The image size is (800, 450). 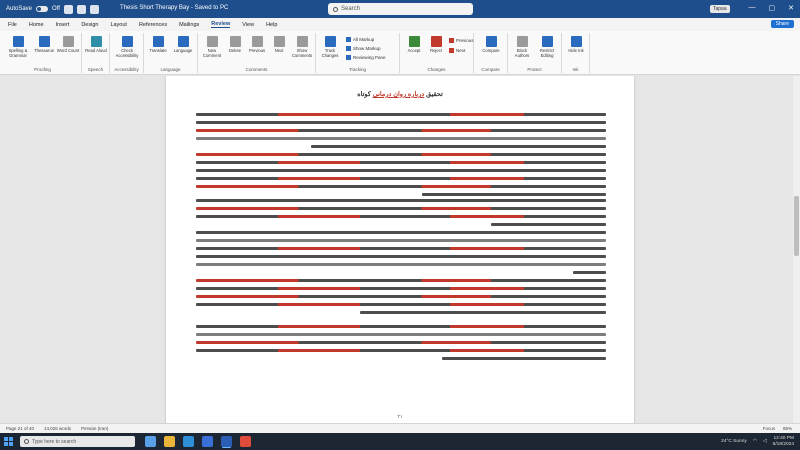 I want to click on word-count-button: Word Count, so click(x=68, y=45).